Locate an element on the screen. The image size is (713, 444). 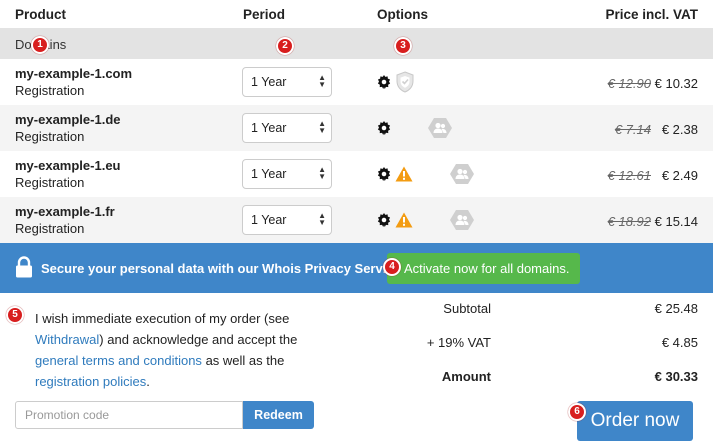
vat-label: + 19% VAT is located at coordinates (458, 342).